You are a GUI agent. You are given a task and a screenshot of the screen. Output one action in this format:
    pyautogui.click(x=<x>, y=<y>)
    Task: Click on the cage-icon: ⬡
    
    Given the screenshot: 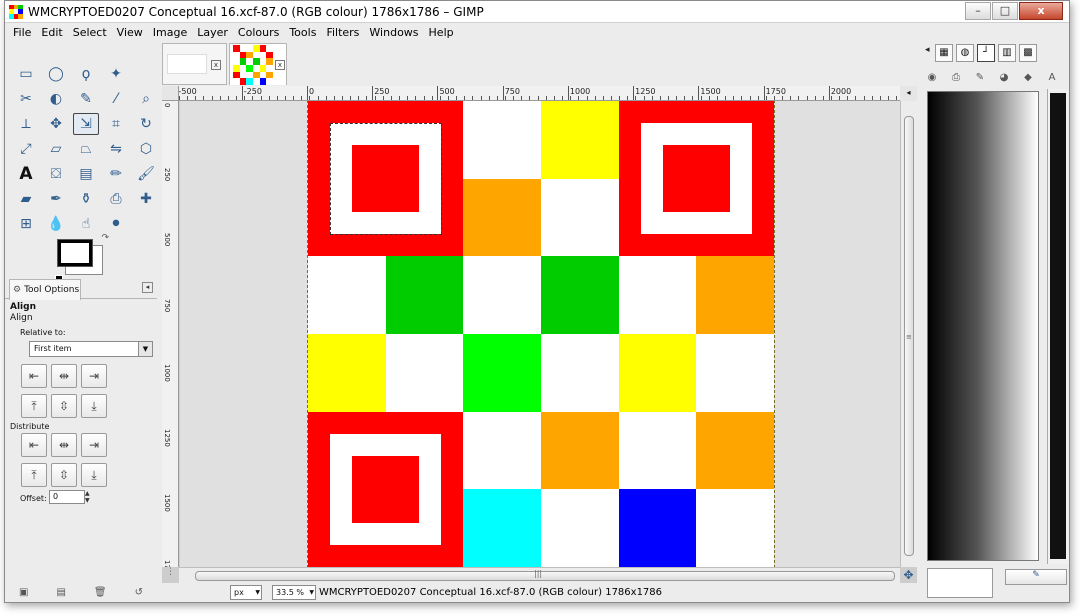 What is the action you would take?
    pyautogui.click(x=146, y=149)
    